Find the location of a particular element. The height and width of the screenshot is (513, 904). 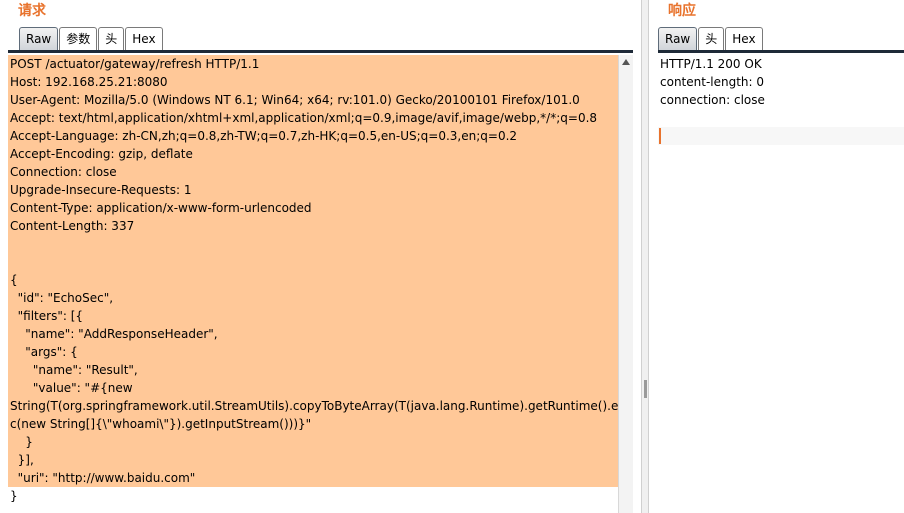

response-line: HTTP/1.1 200 OK is located at coordinates (711, 64).